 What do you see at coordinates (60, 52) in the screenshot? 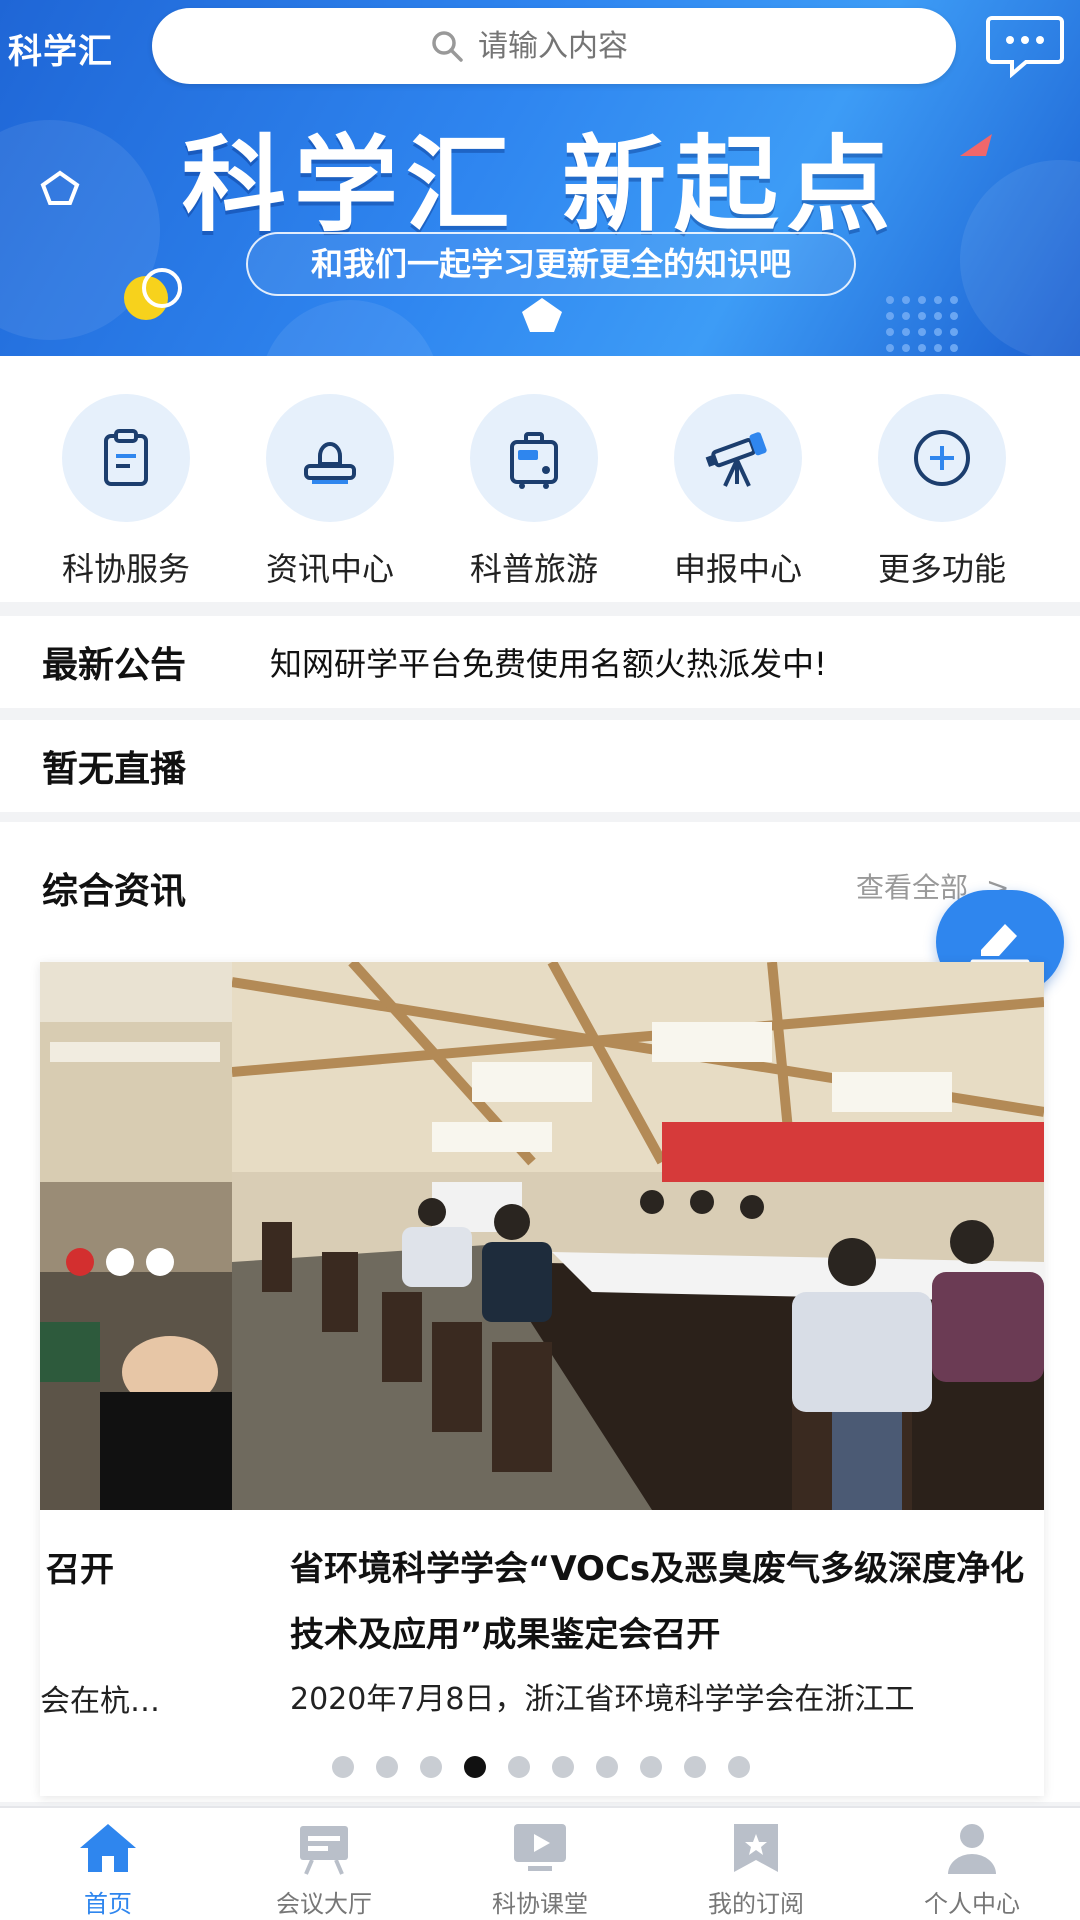
I see `app-title: 科学汇` at bounding box center [60, 52].